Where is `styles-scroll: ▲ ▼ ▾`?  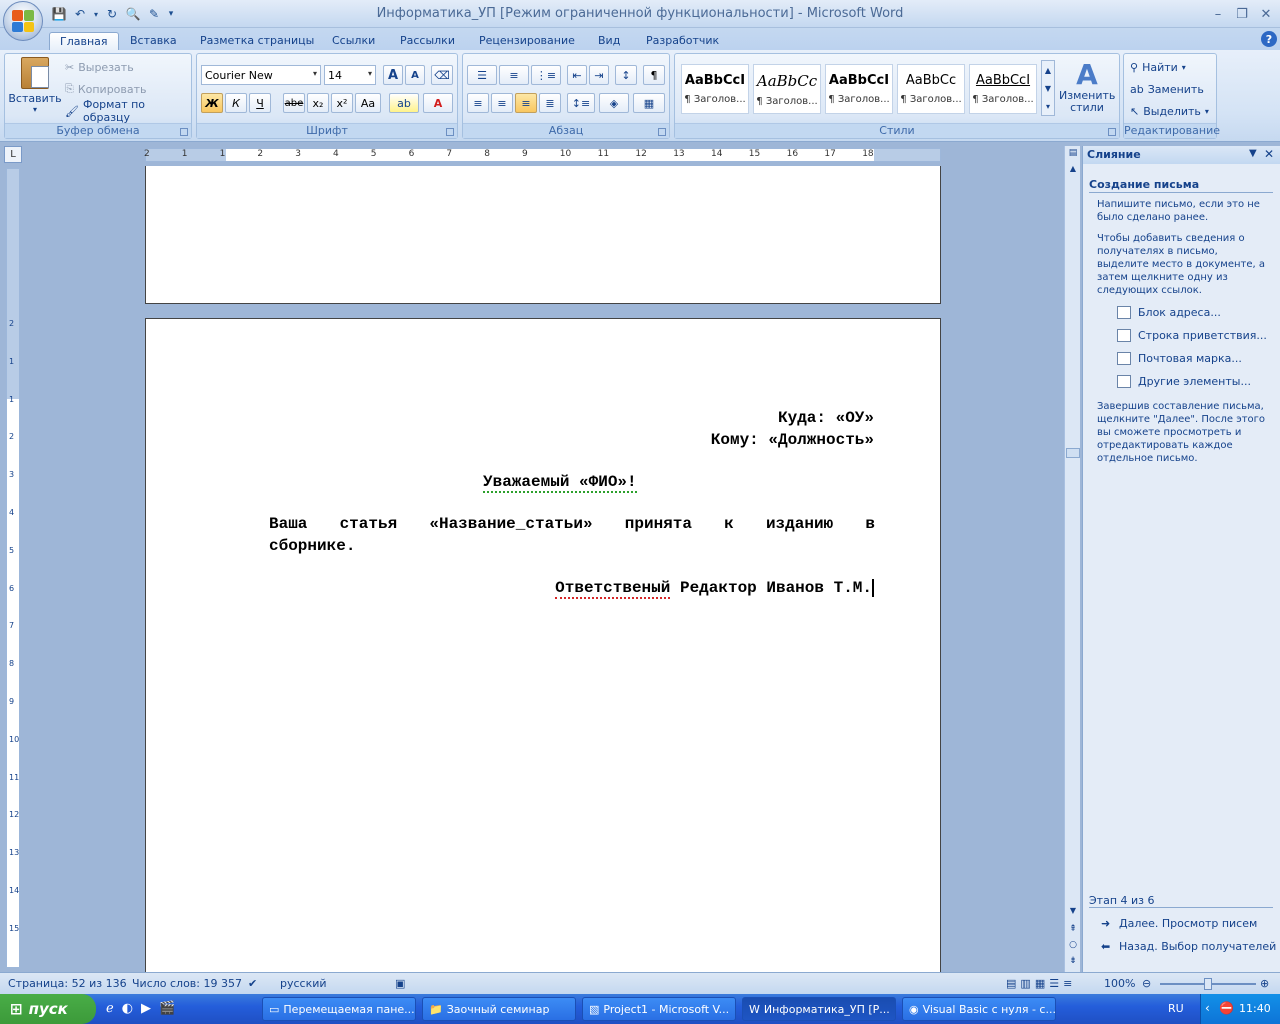 styles-scroll: ▲ ▼ ▾ is located at coordinates (1048, 88).